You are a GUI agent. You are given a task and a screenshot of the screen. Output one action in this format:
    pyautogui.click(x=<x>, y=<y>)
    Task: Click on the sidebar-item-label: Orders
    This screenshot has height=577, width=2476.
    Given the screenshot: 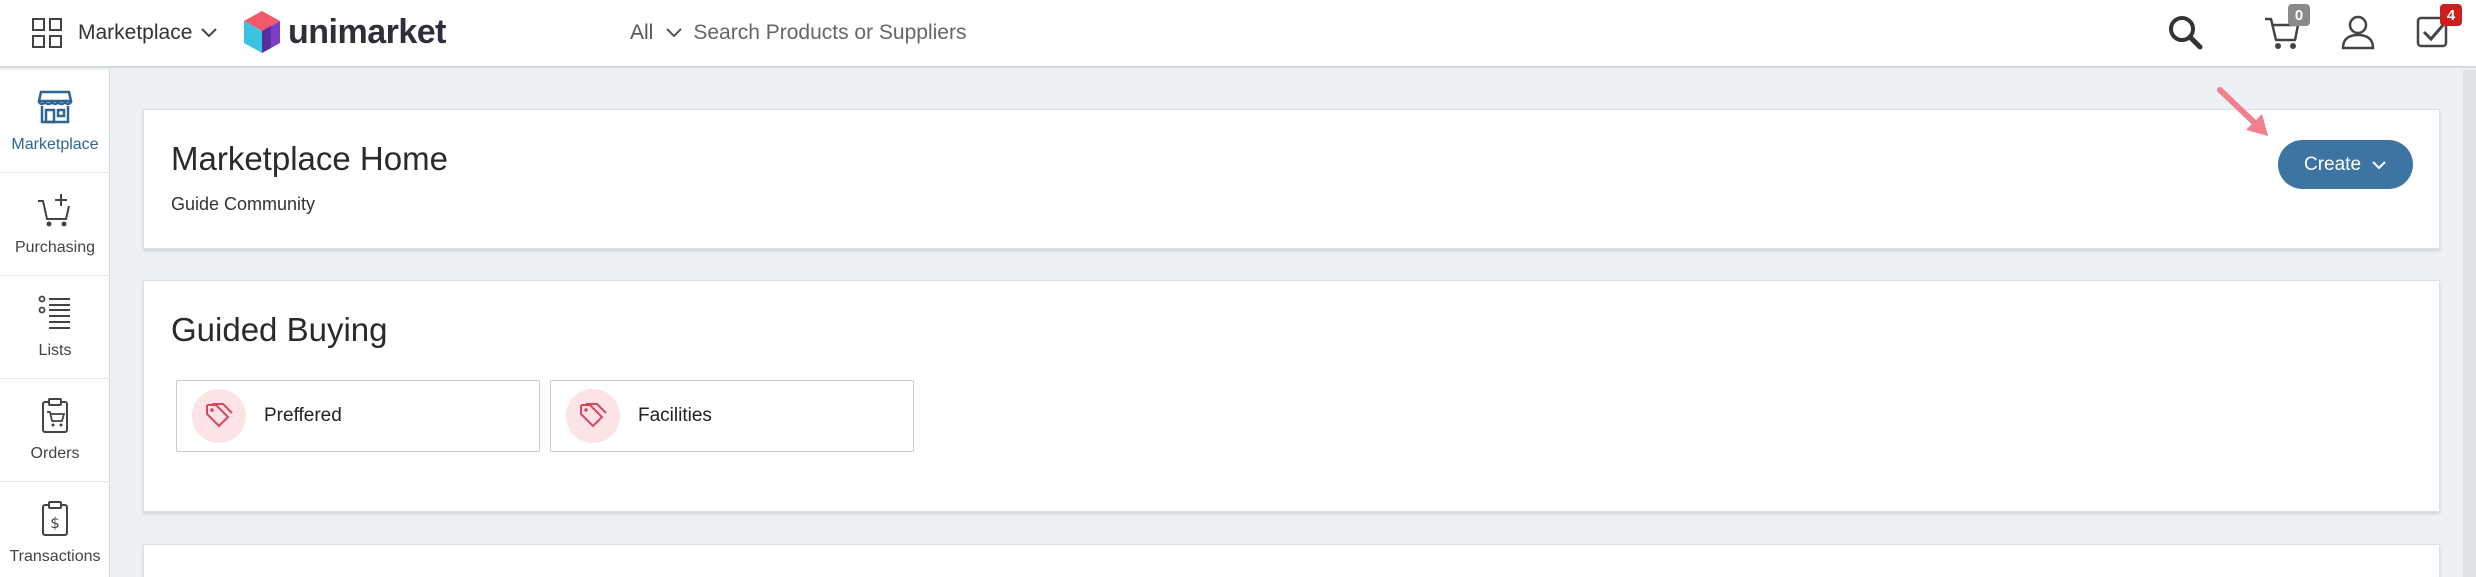 What is the action you would take?
    pyautogui.click(x=55, y=453)
    